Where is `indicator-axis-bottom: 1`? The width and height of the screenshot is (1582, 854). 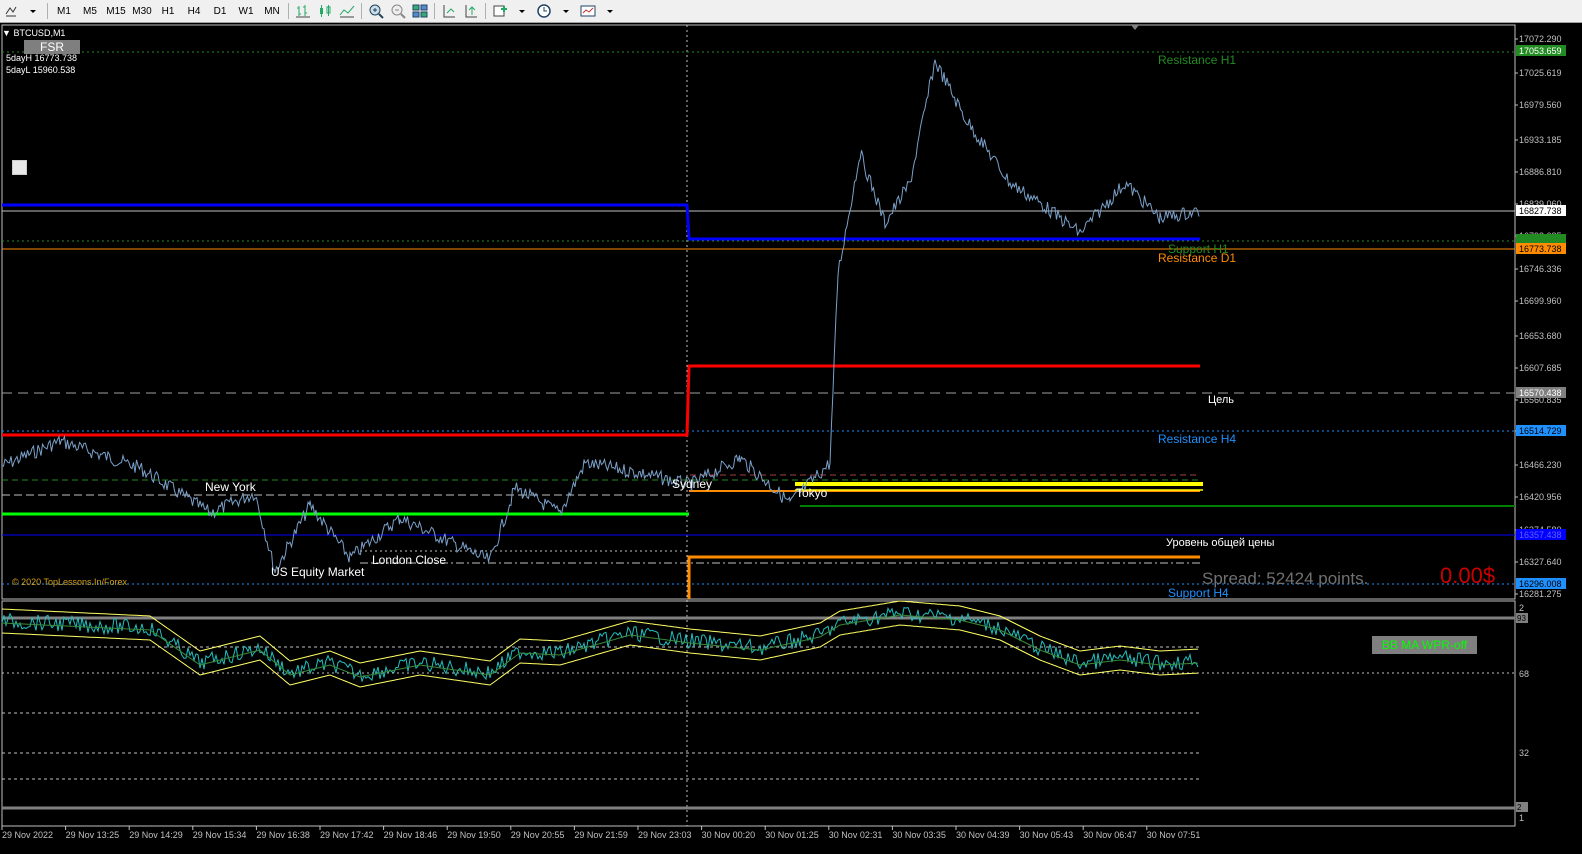
indicator-axis-bottom: 1 is located at coordinates (1521, 818).